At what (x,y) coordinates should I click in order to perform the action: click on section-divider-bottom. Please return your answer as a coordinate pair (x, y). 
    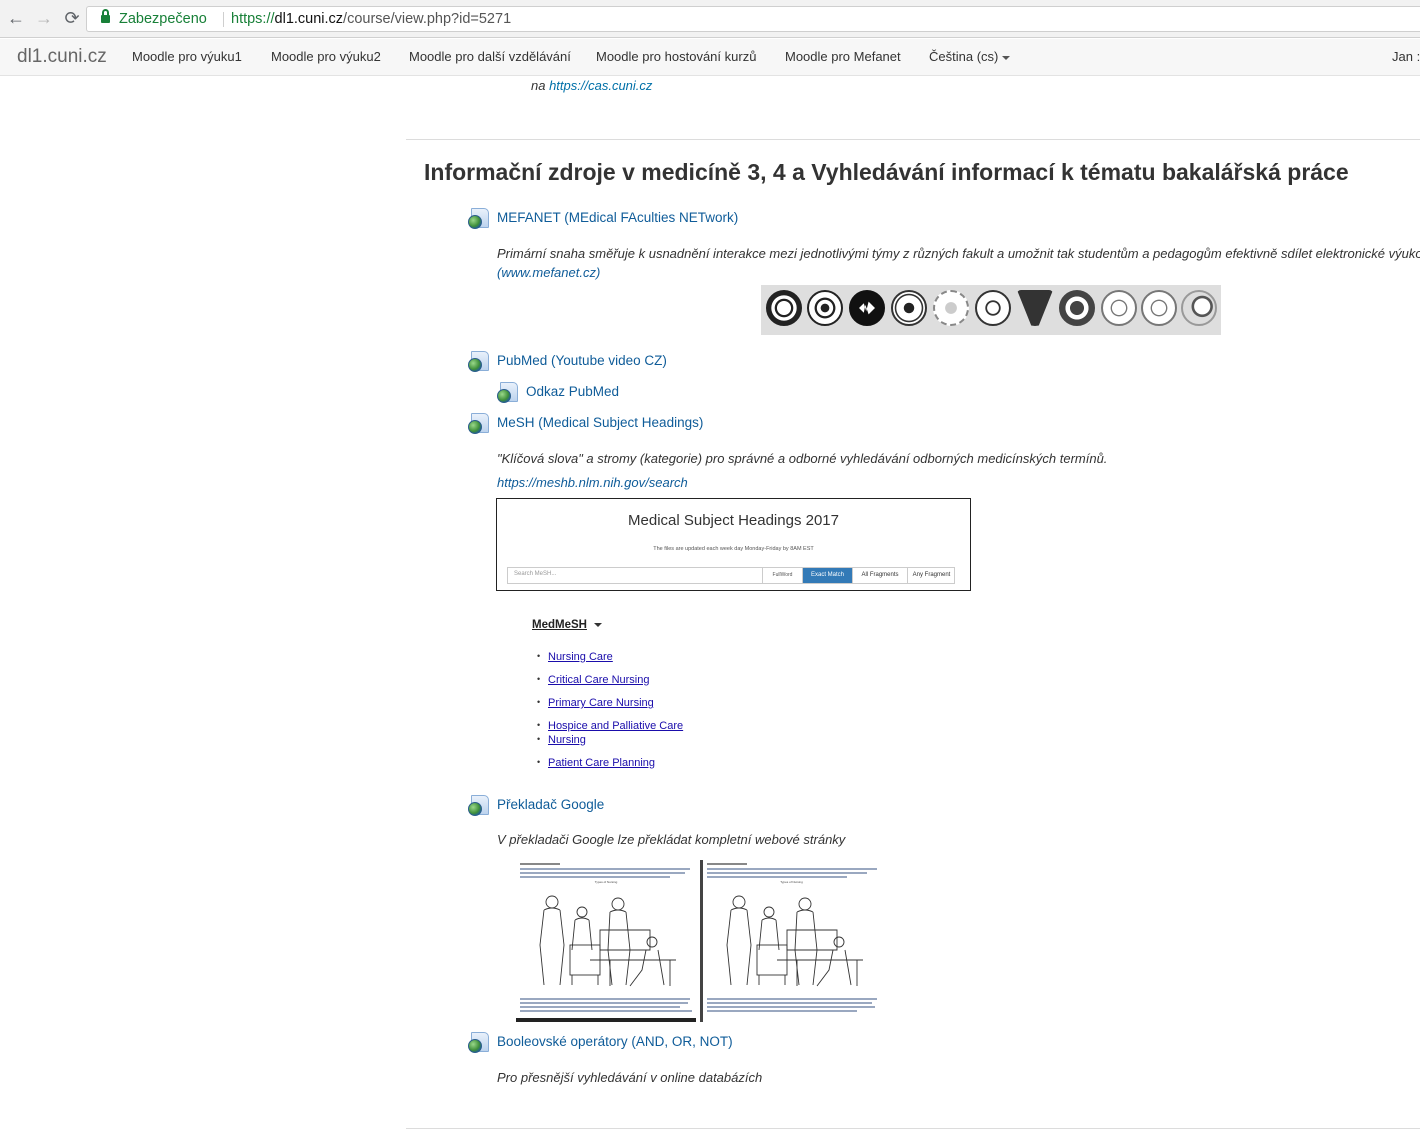
    Looking at the image, I should click on (913, 1128).